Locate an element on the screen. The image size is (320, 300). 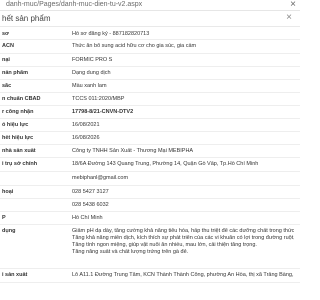
modal-title: hết sản phẩm is located at coordinates (26, 18).